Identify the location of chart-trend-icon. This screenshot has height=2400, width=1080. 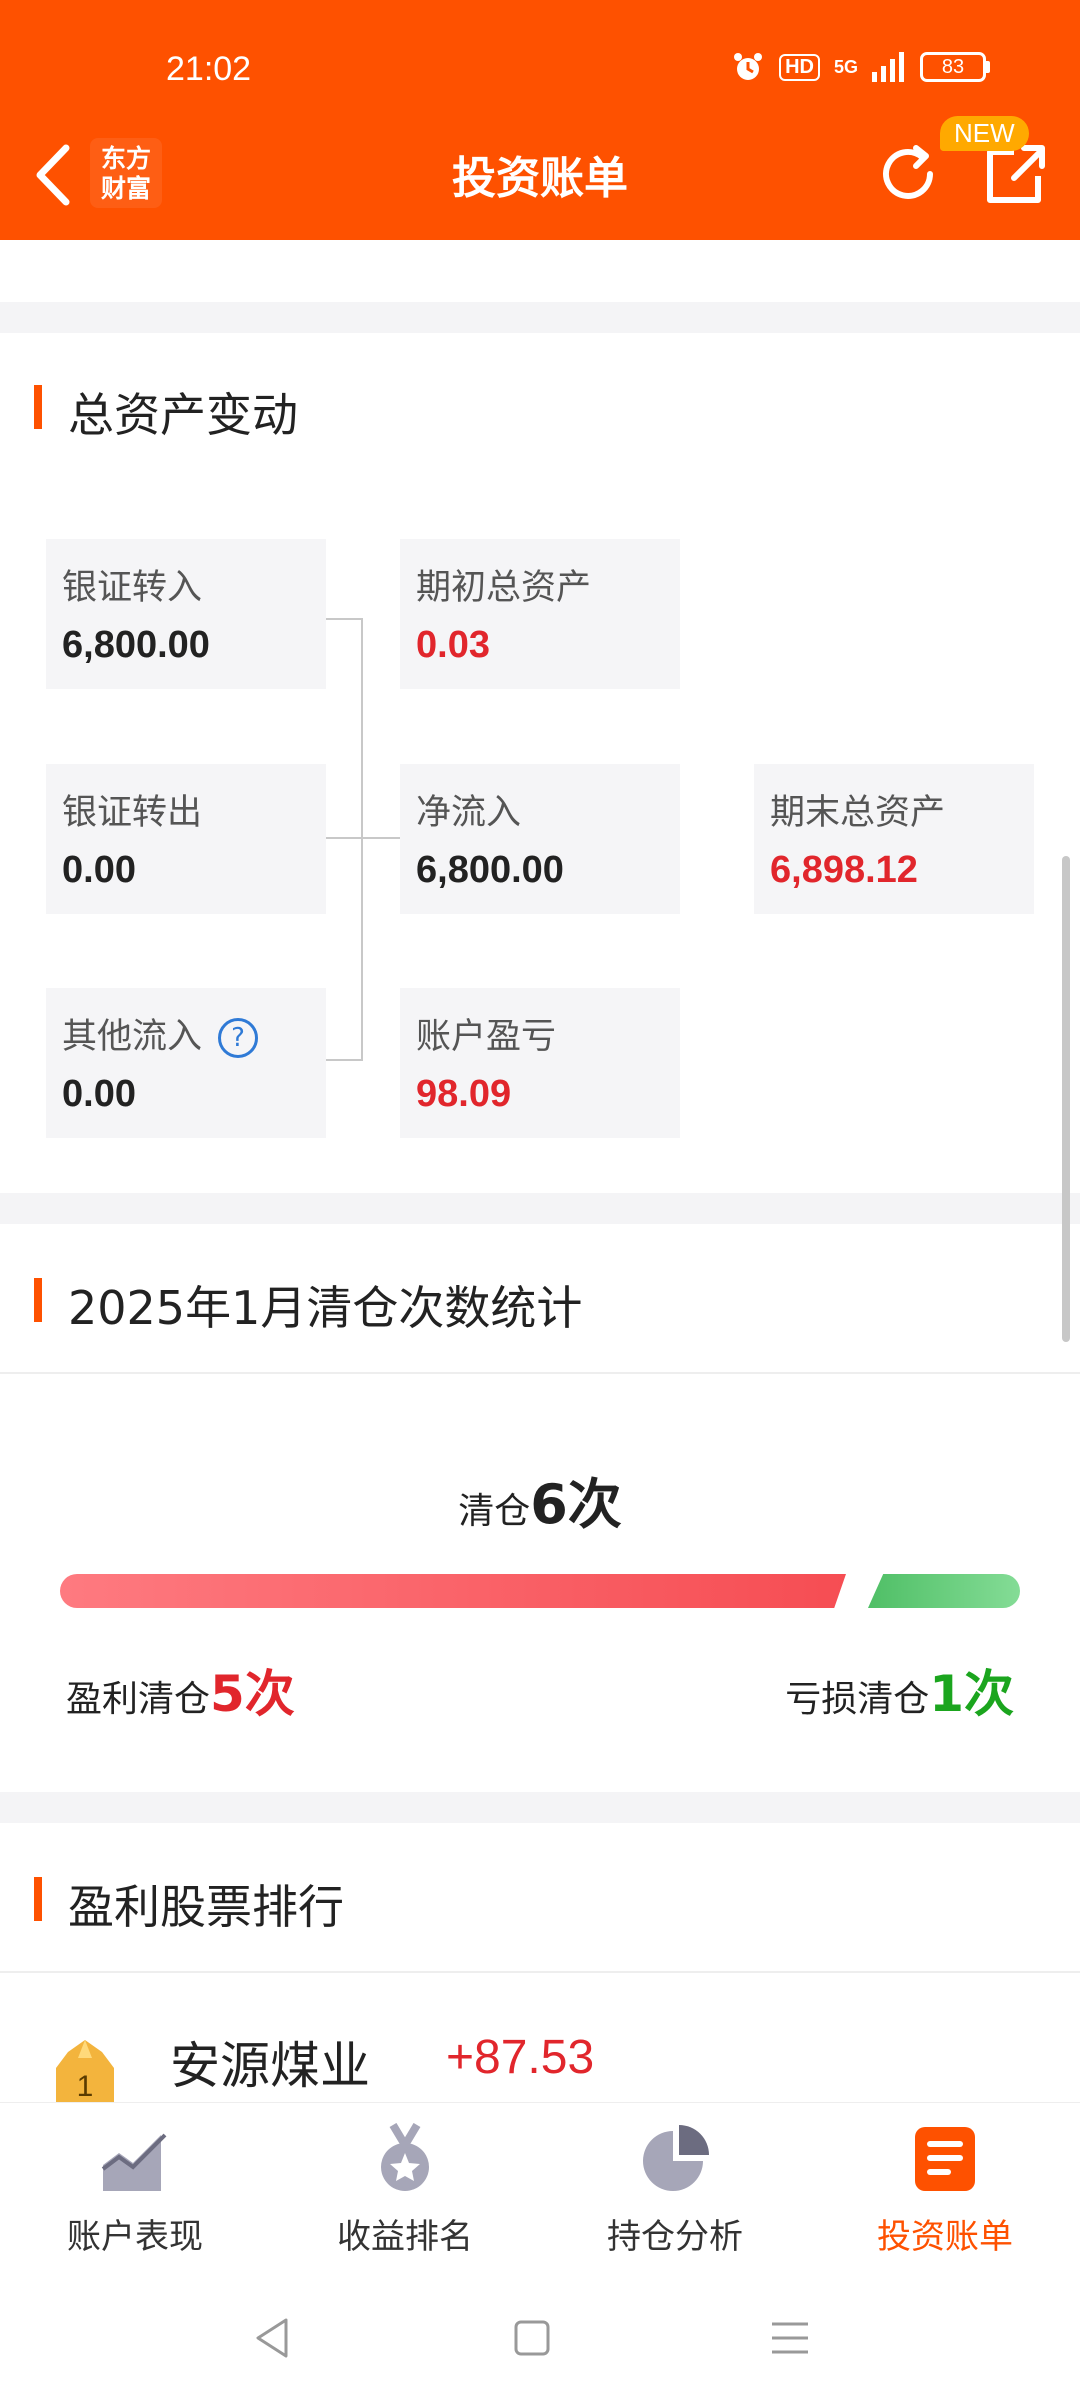
(134, 2162).